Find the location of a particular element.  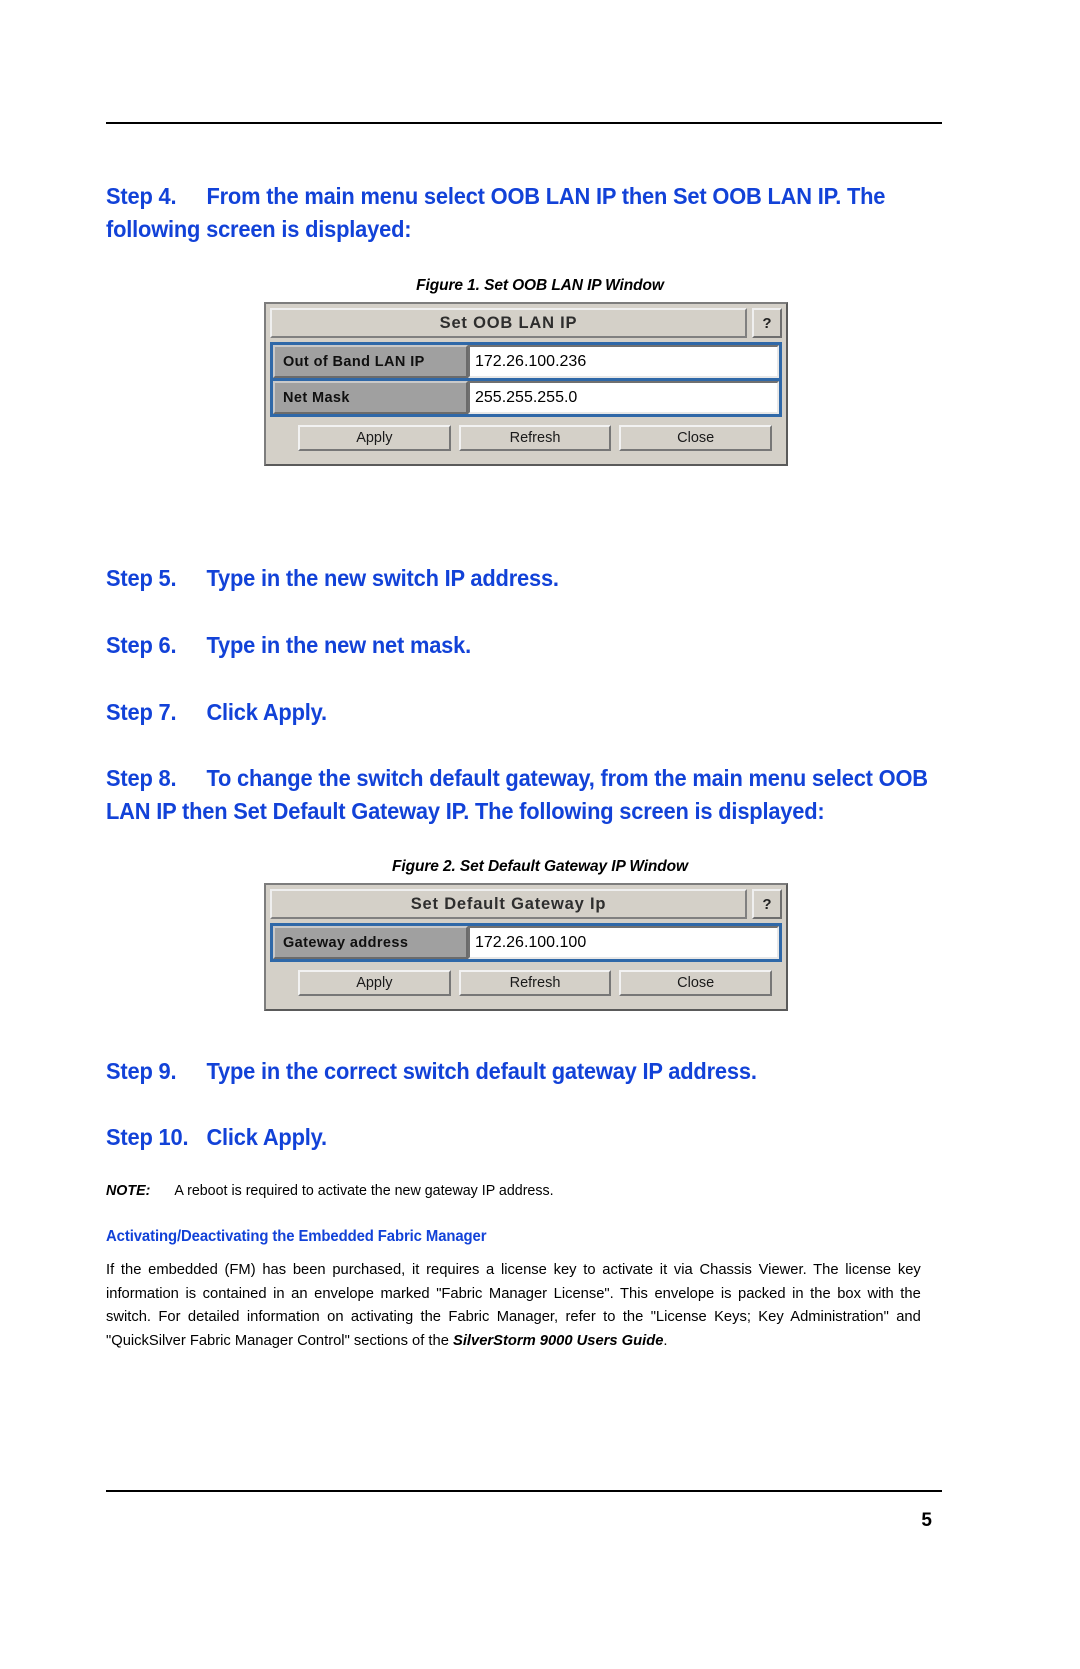

step-4-label: Step 4. is located at coordinates (141, 196).